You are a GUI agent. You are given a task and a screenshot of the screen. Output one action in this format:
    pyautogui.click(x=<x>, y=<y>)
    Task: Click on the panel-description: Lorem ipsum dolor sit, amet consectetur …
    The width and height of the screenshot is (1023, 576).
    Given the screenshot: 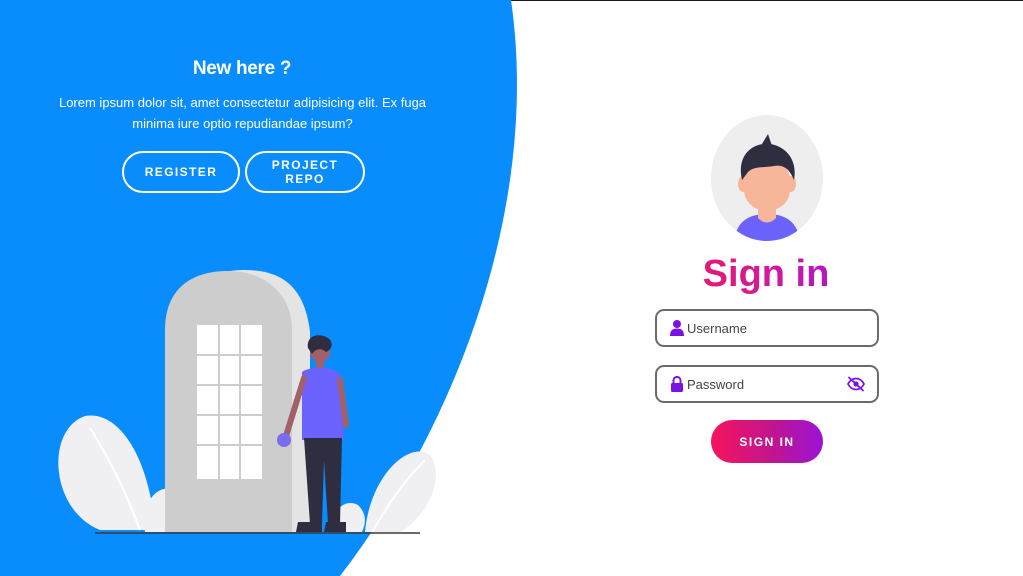 What is the action you would take?
    pyautogui.click(x=242, y=113)
    